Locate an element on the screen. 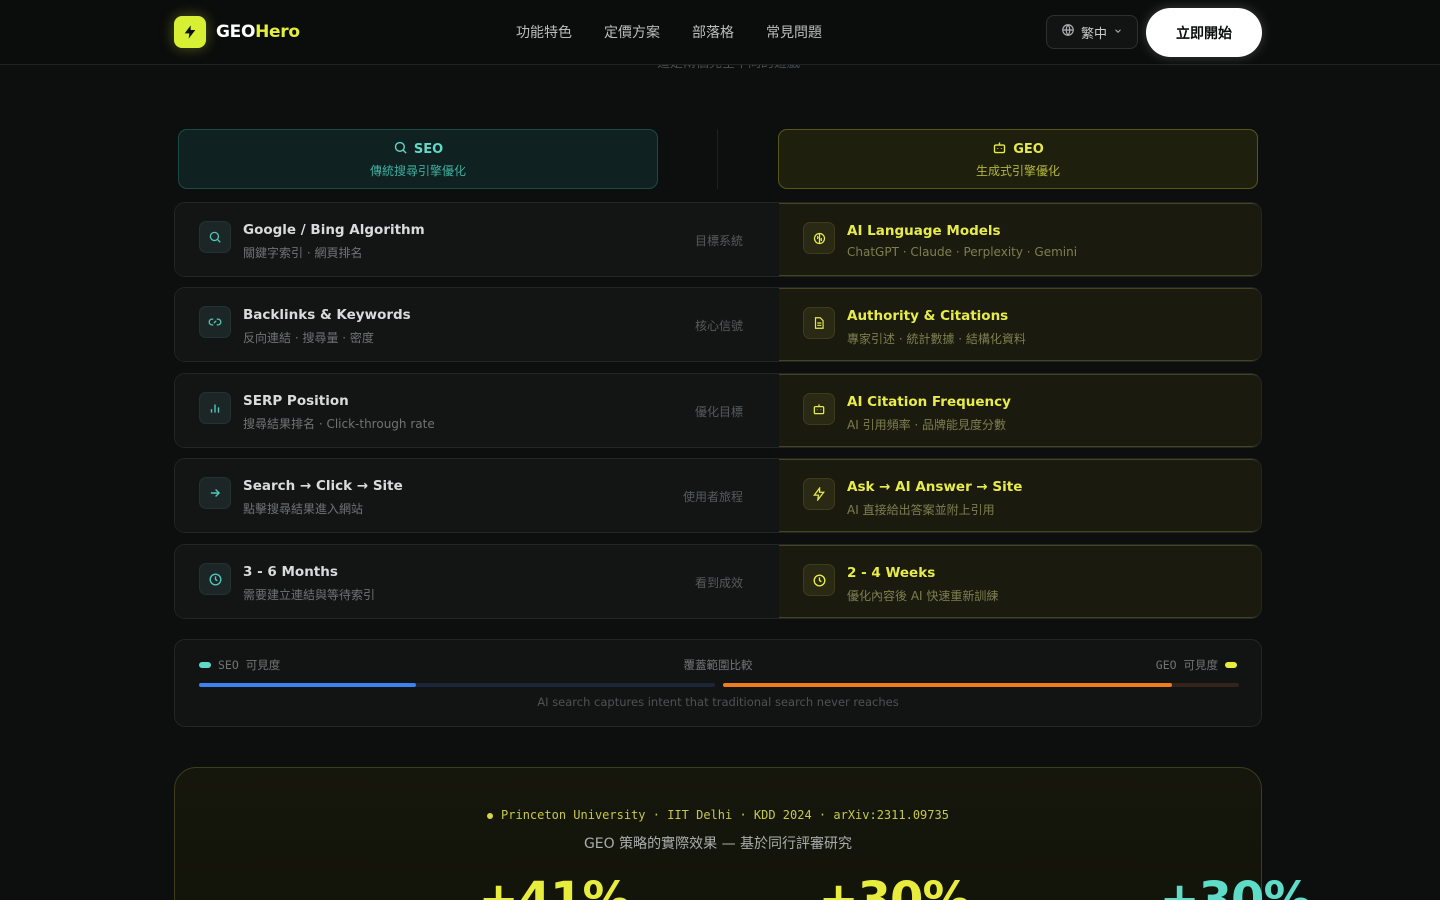 The width and height of the screenshot is (1440, 900). seo-header-subtitle: 傳統搜尋引擎優化 is located at coordinates (417, 170).